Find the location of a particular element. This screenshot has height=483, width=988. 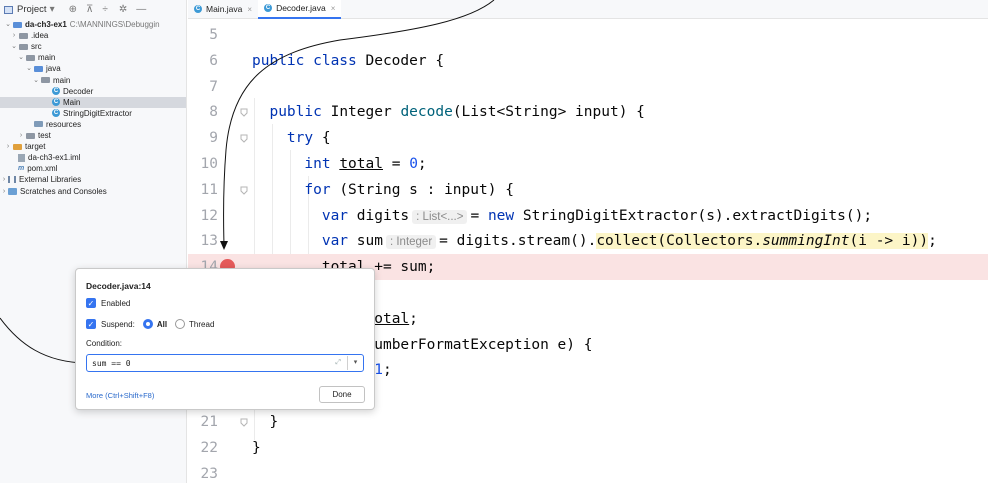

tree-item: › External Libraries is located at coordinates (93, 179).